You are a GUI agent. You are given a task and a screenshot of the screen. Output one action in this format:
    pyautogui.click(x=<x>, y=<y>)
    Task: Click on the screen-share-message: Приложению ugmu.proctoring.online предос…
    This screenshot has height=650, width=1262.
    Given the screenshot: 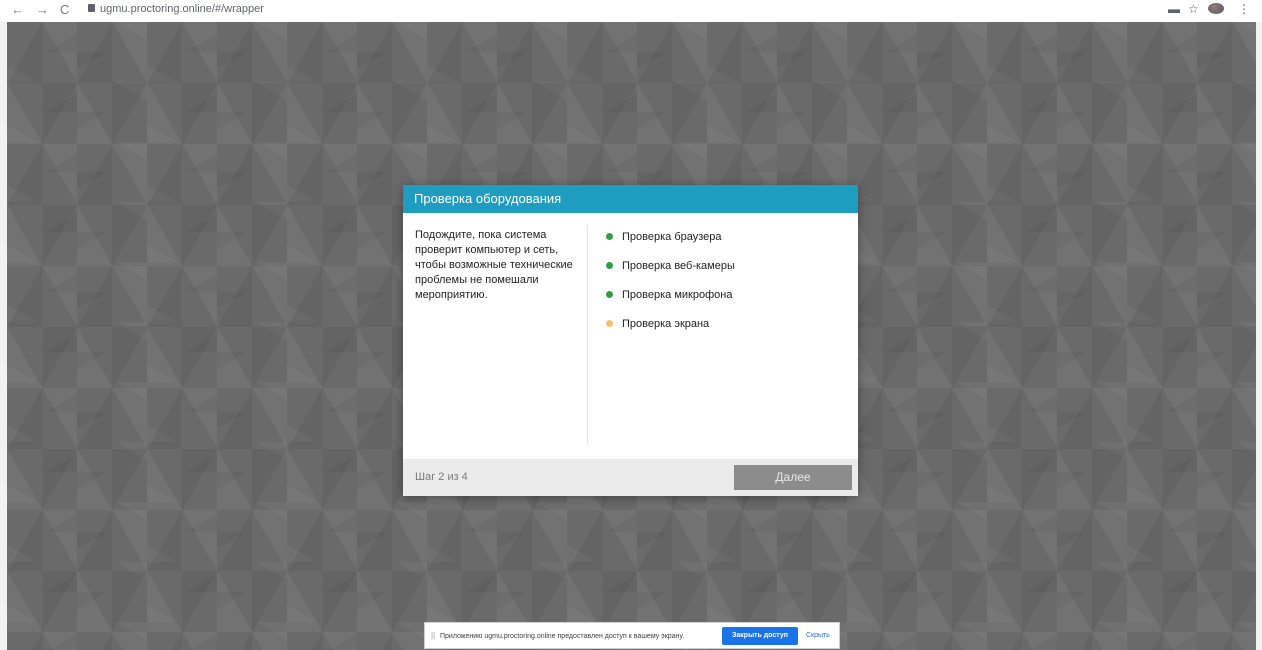 What is the action you would take?
    pyautogui.click(x=562, y=636)
    